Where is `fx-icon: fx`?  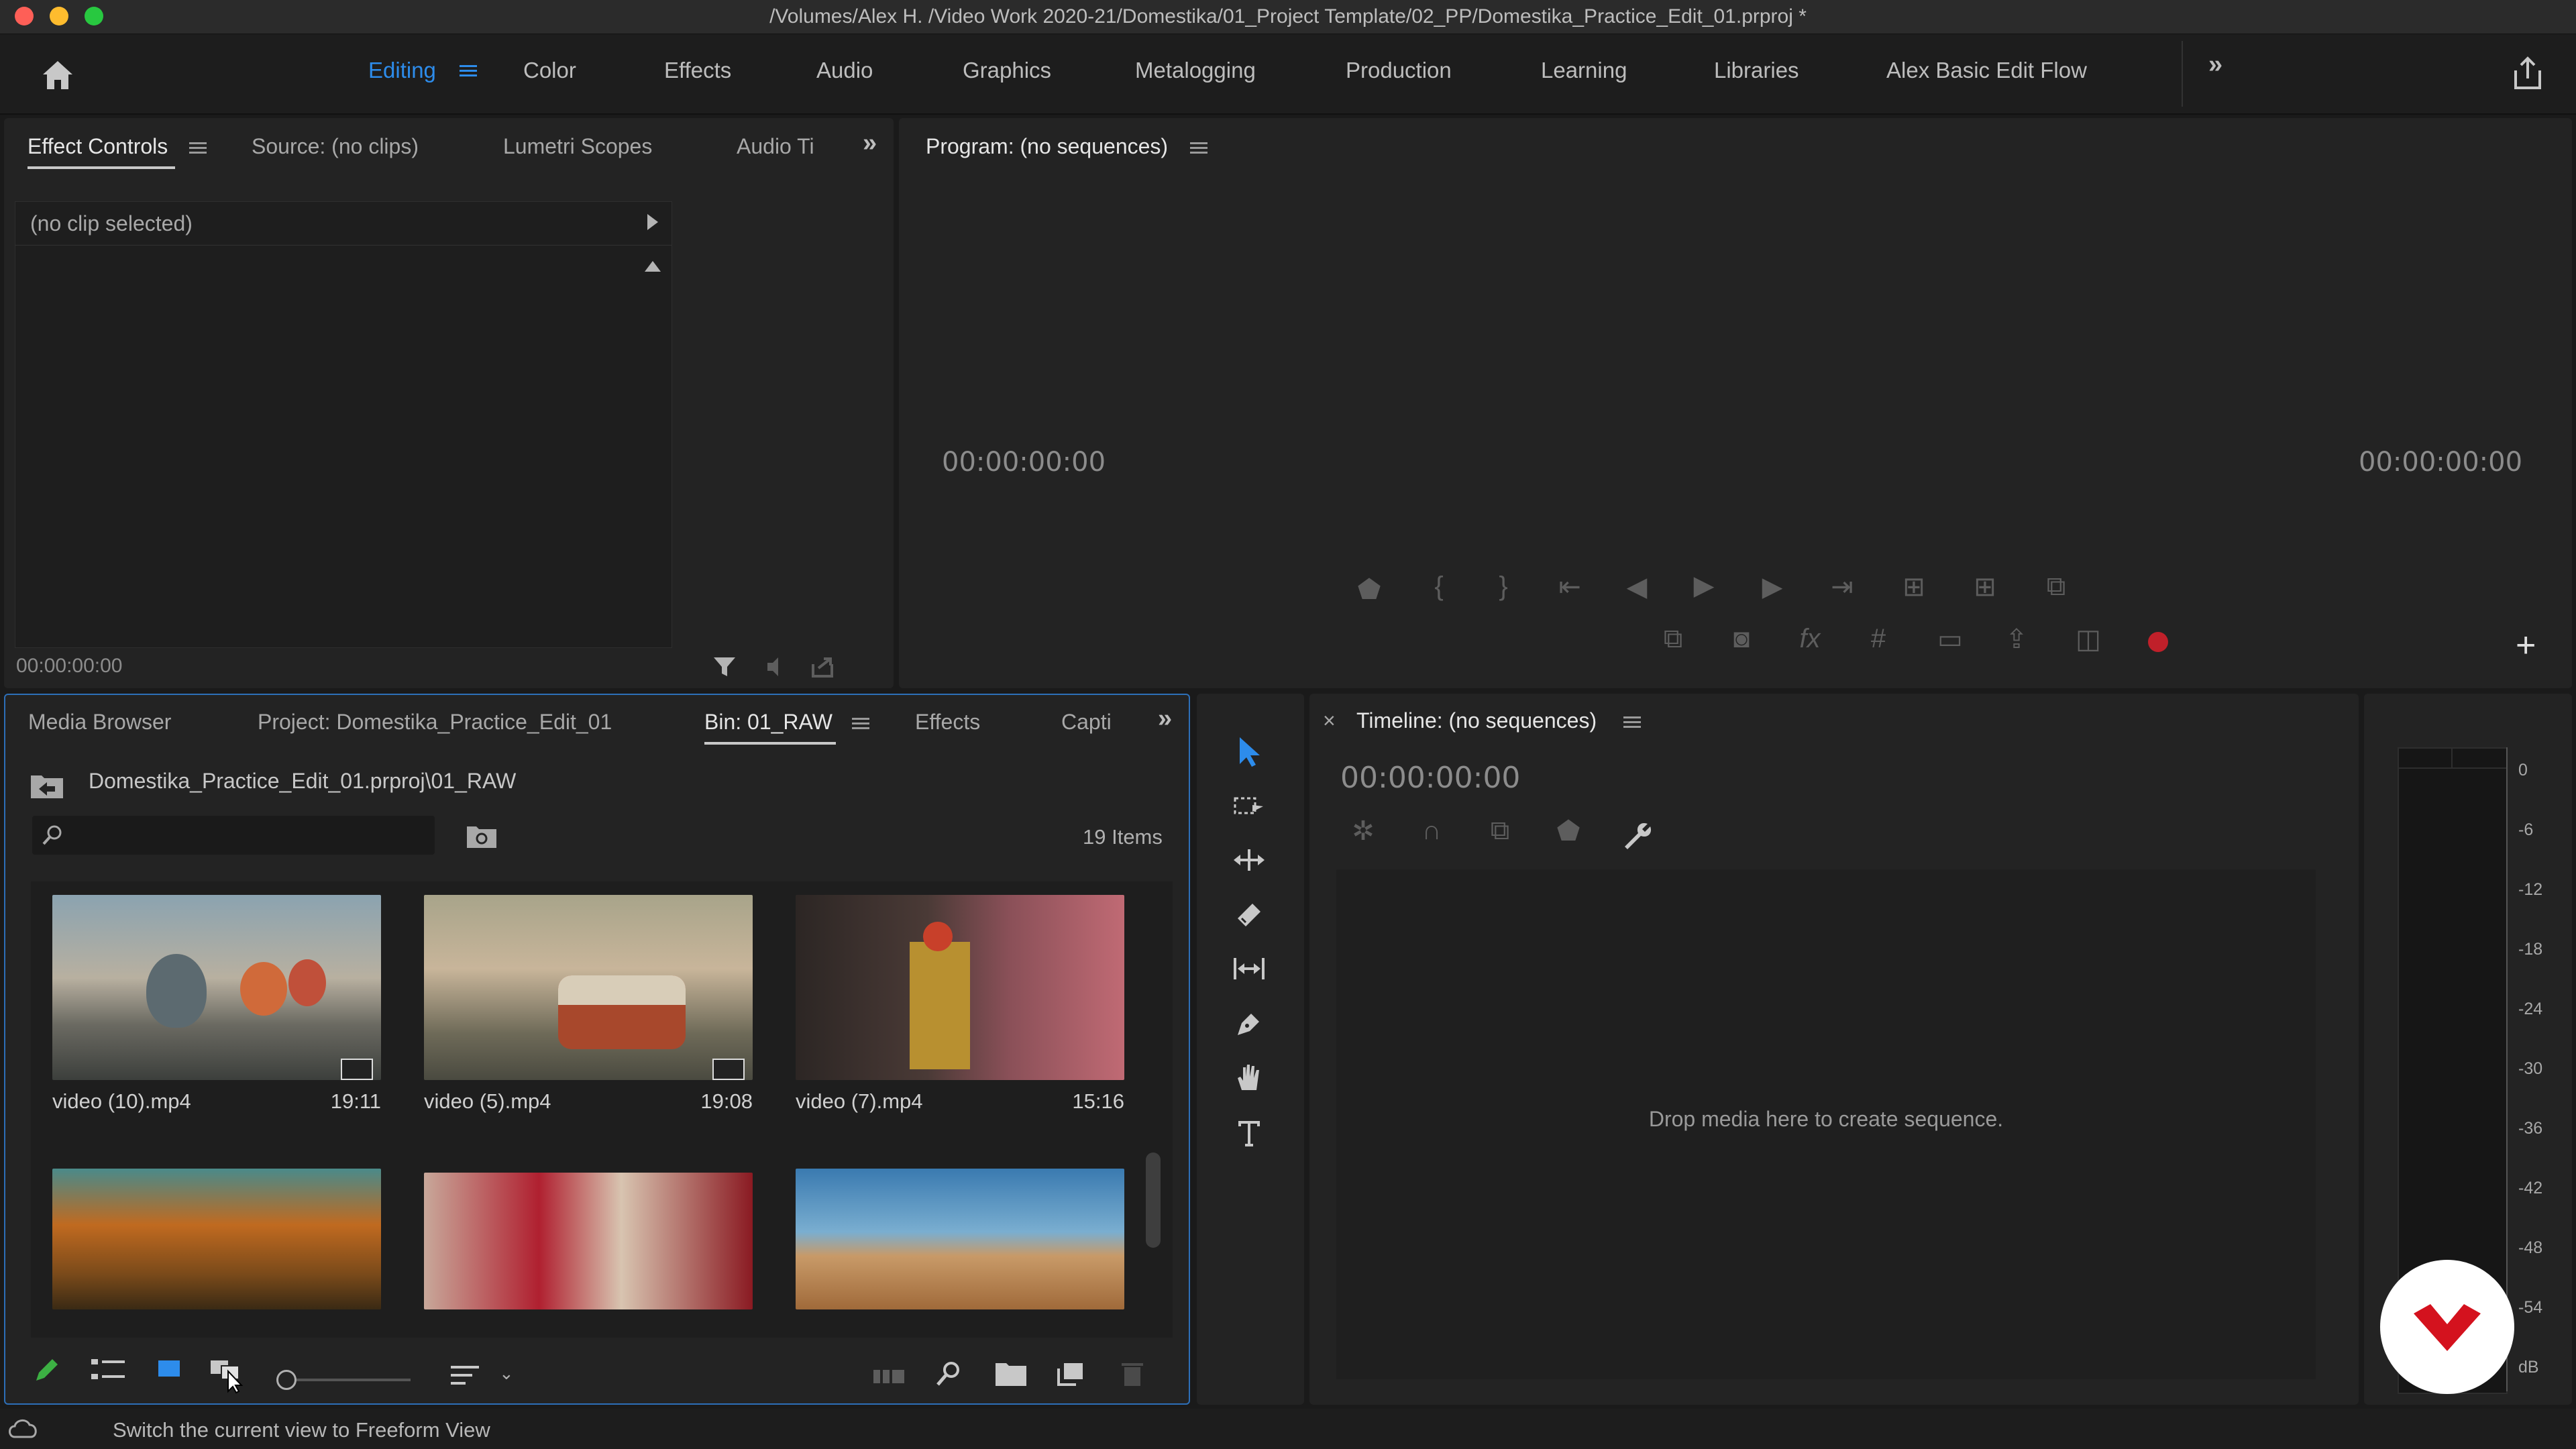
fx-icon: fx is located at coordinates (1810, 639).